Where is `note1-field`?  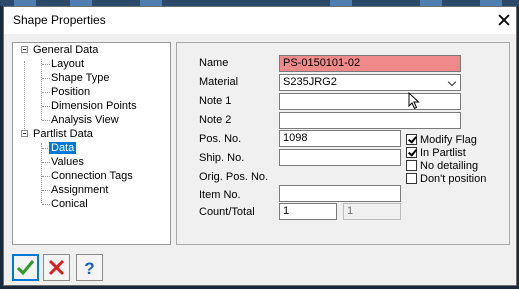
note1-field is located at coordinates (370, 101).